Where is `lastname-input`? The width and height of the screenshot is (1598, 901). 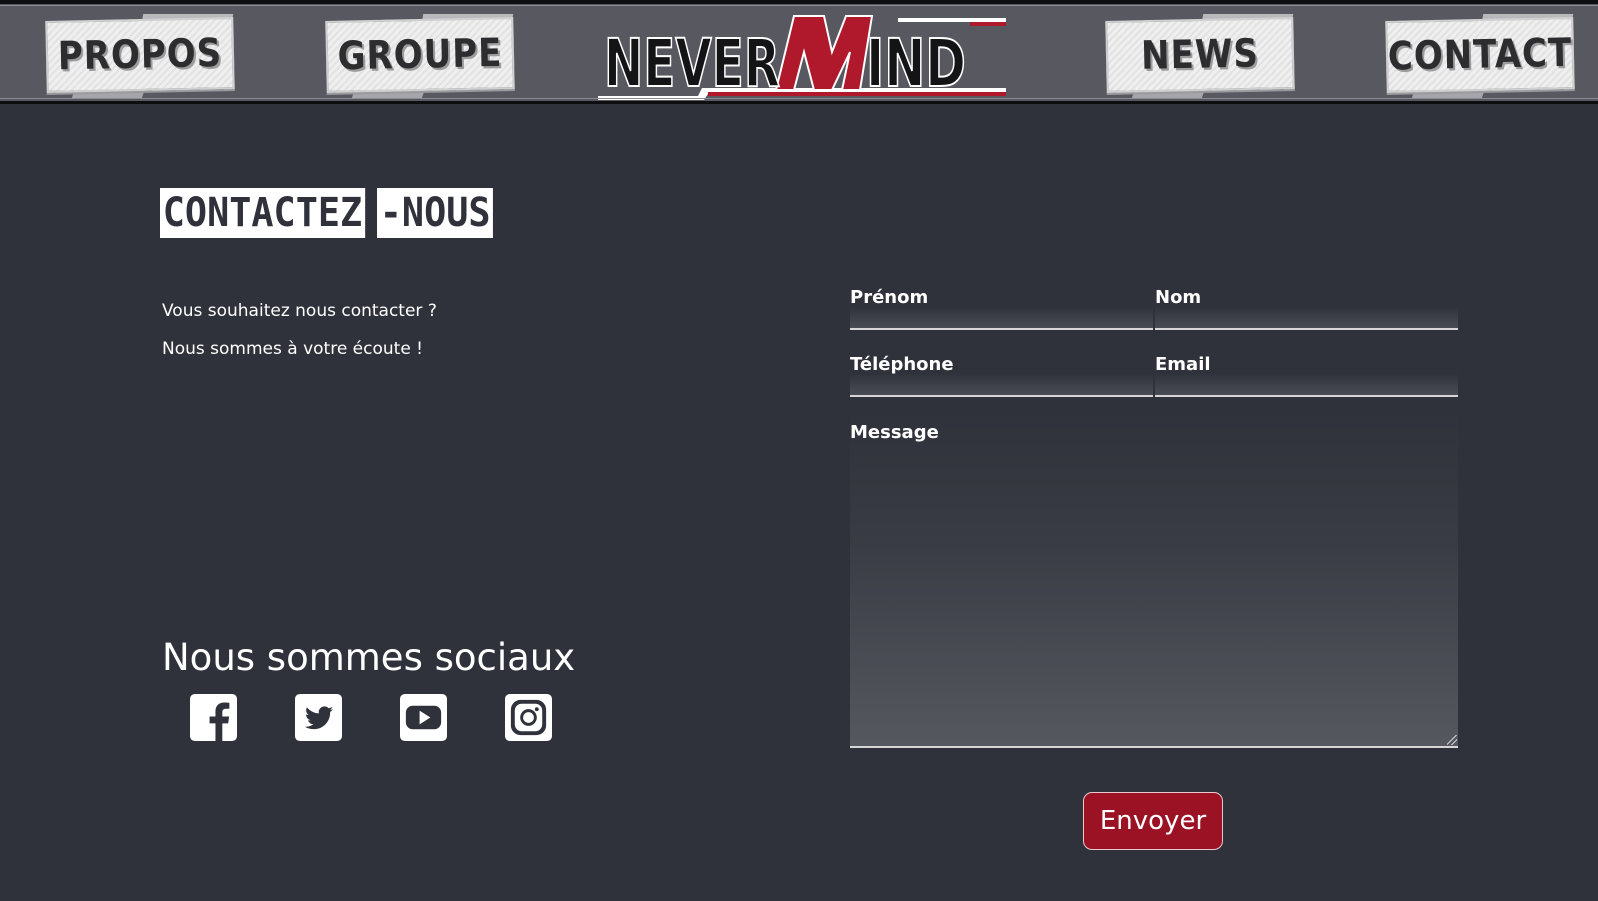 lastname-input is located at coordinates (1306, 310).